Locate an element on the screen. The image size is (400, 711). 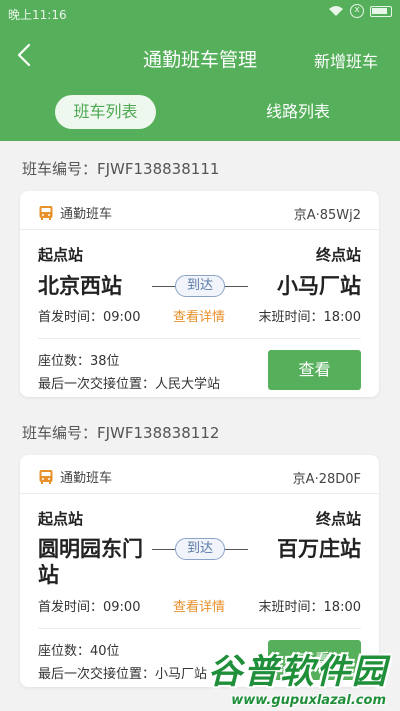
last-handover-position: 最后一次交接位置：人民大学站 is located at coordinates (129, 384).